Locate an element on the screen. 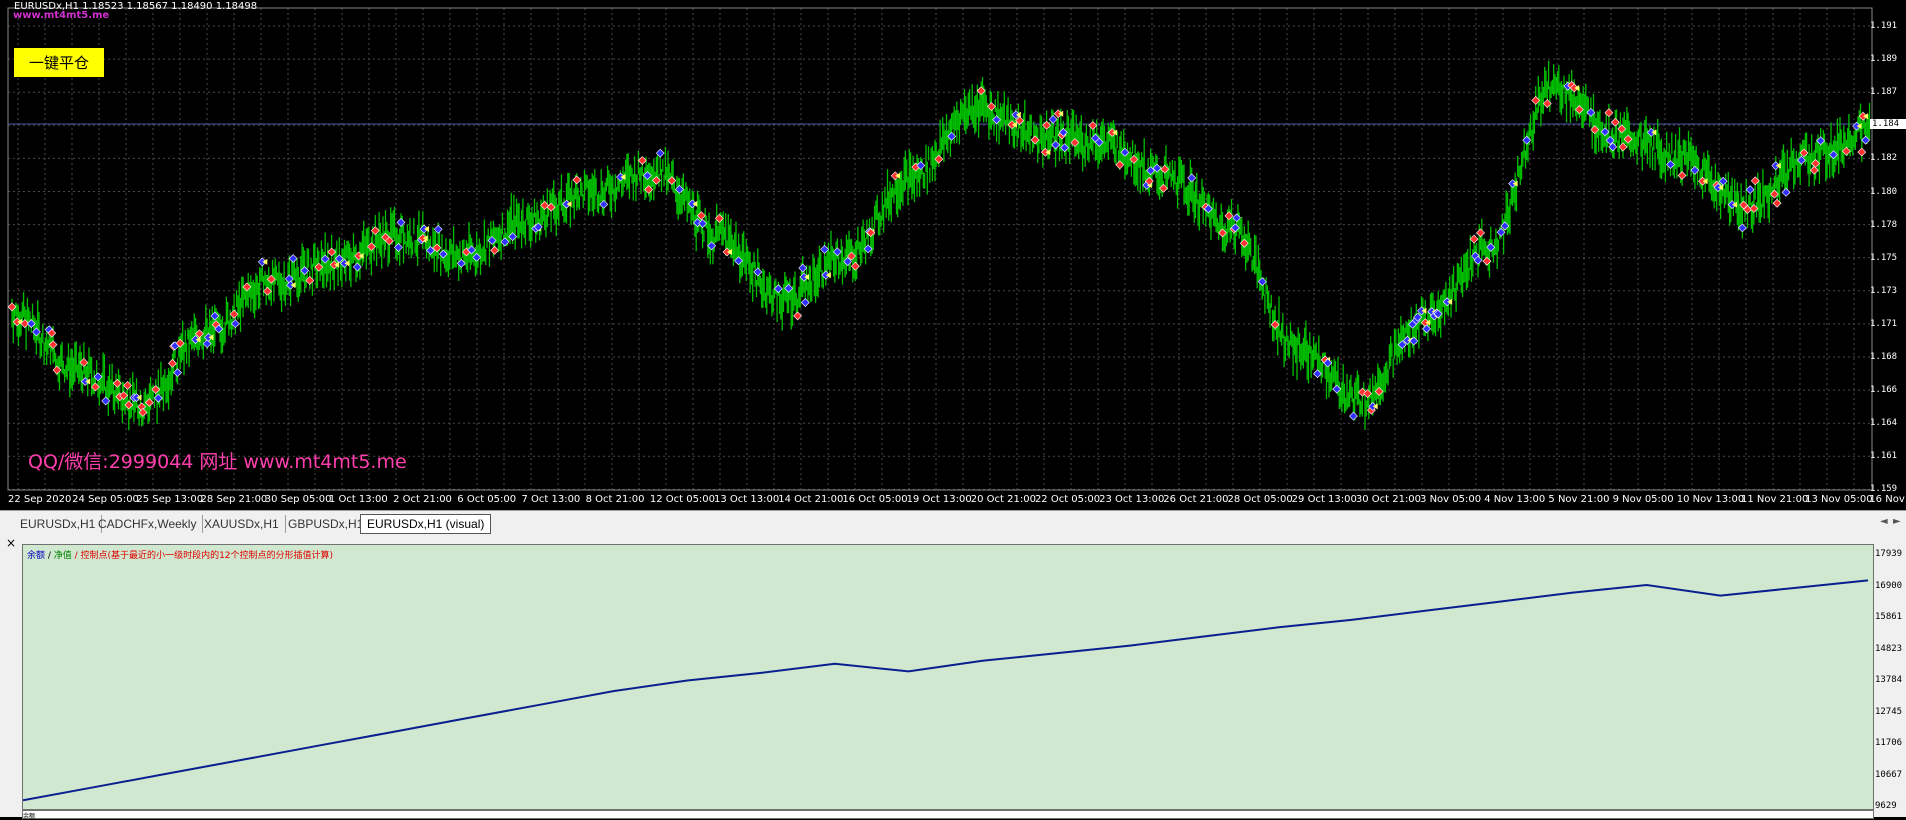  price-tick-label: 1.191 is located at coordinates (1884, 26).